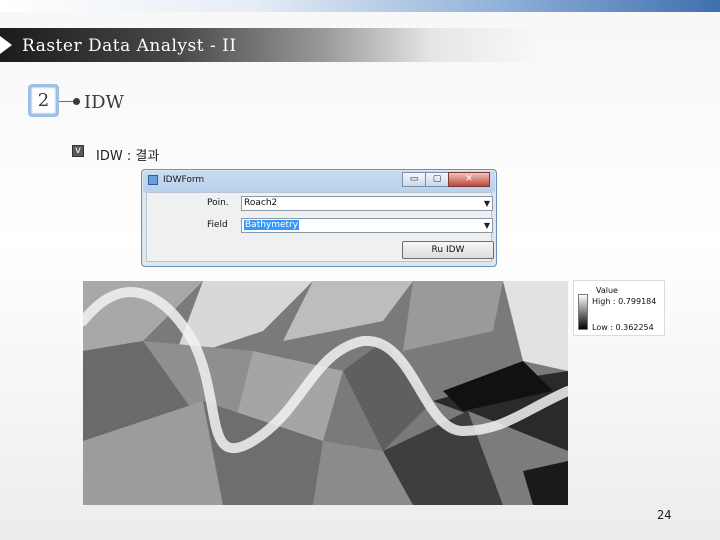 The image size is (720, 540). What do you see at coordinates (129, 46) in the screenshot?
I see `slide-title: Raster Data Analyst - II` at bounding box center [129, 46].